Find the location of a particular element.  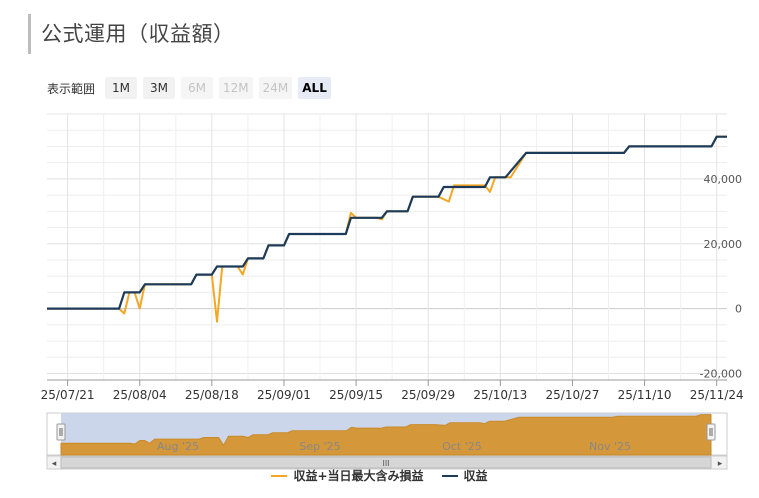

legend-label-navy: 収益 is located at coordinates (475, 476).